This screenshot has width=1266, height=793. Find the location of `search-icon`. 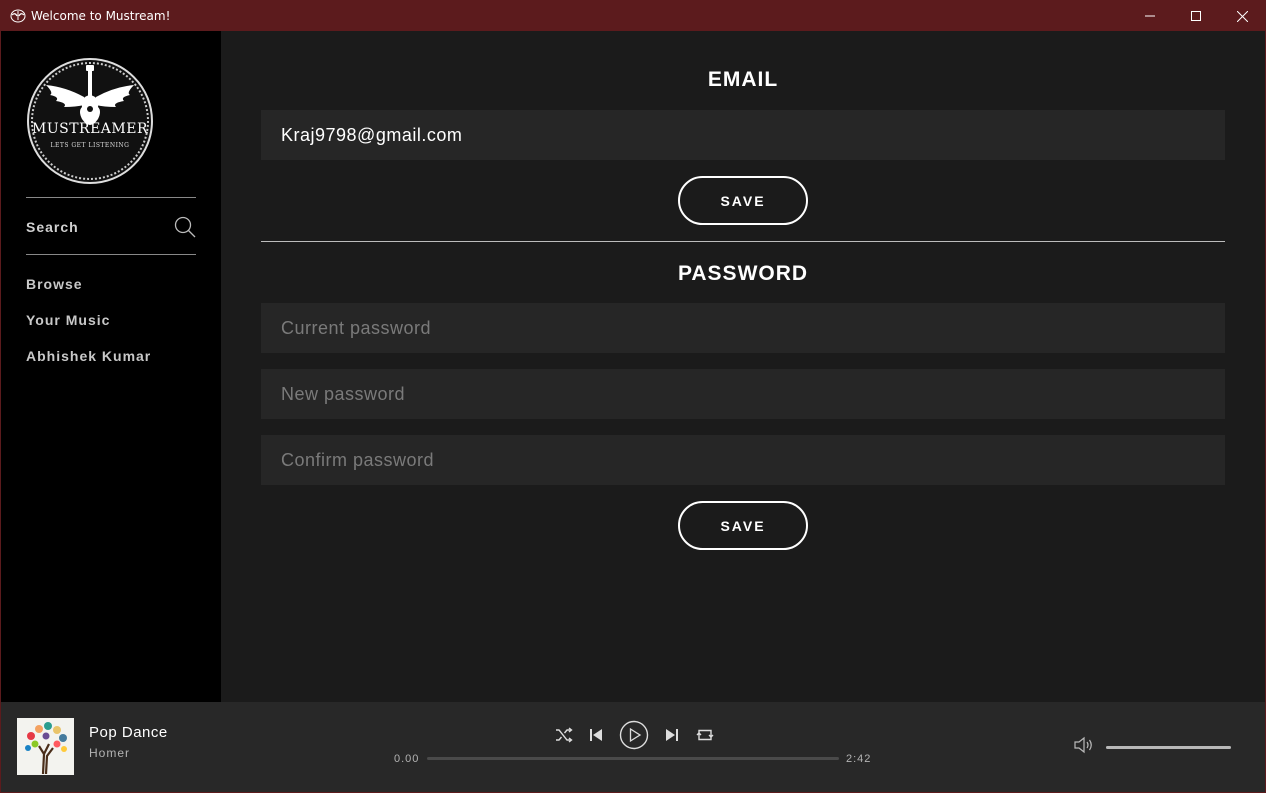

search-icon is located at coordinates (185, 227).